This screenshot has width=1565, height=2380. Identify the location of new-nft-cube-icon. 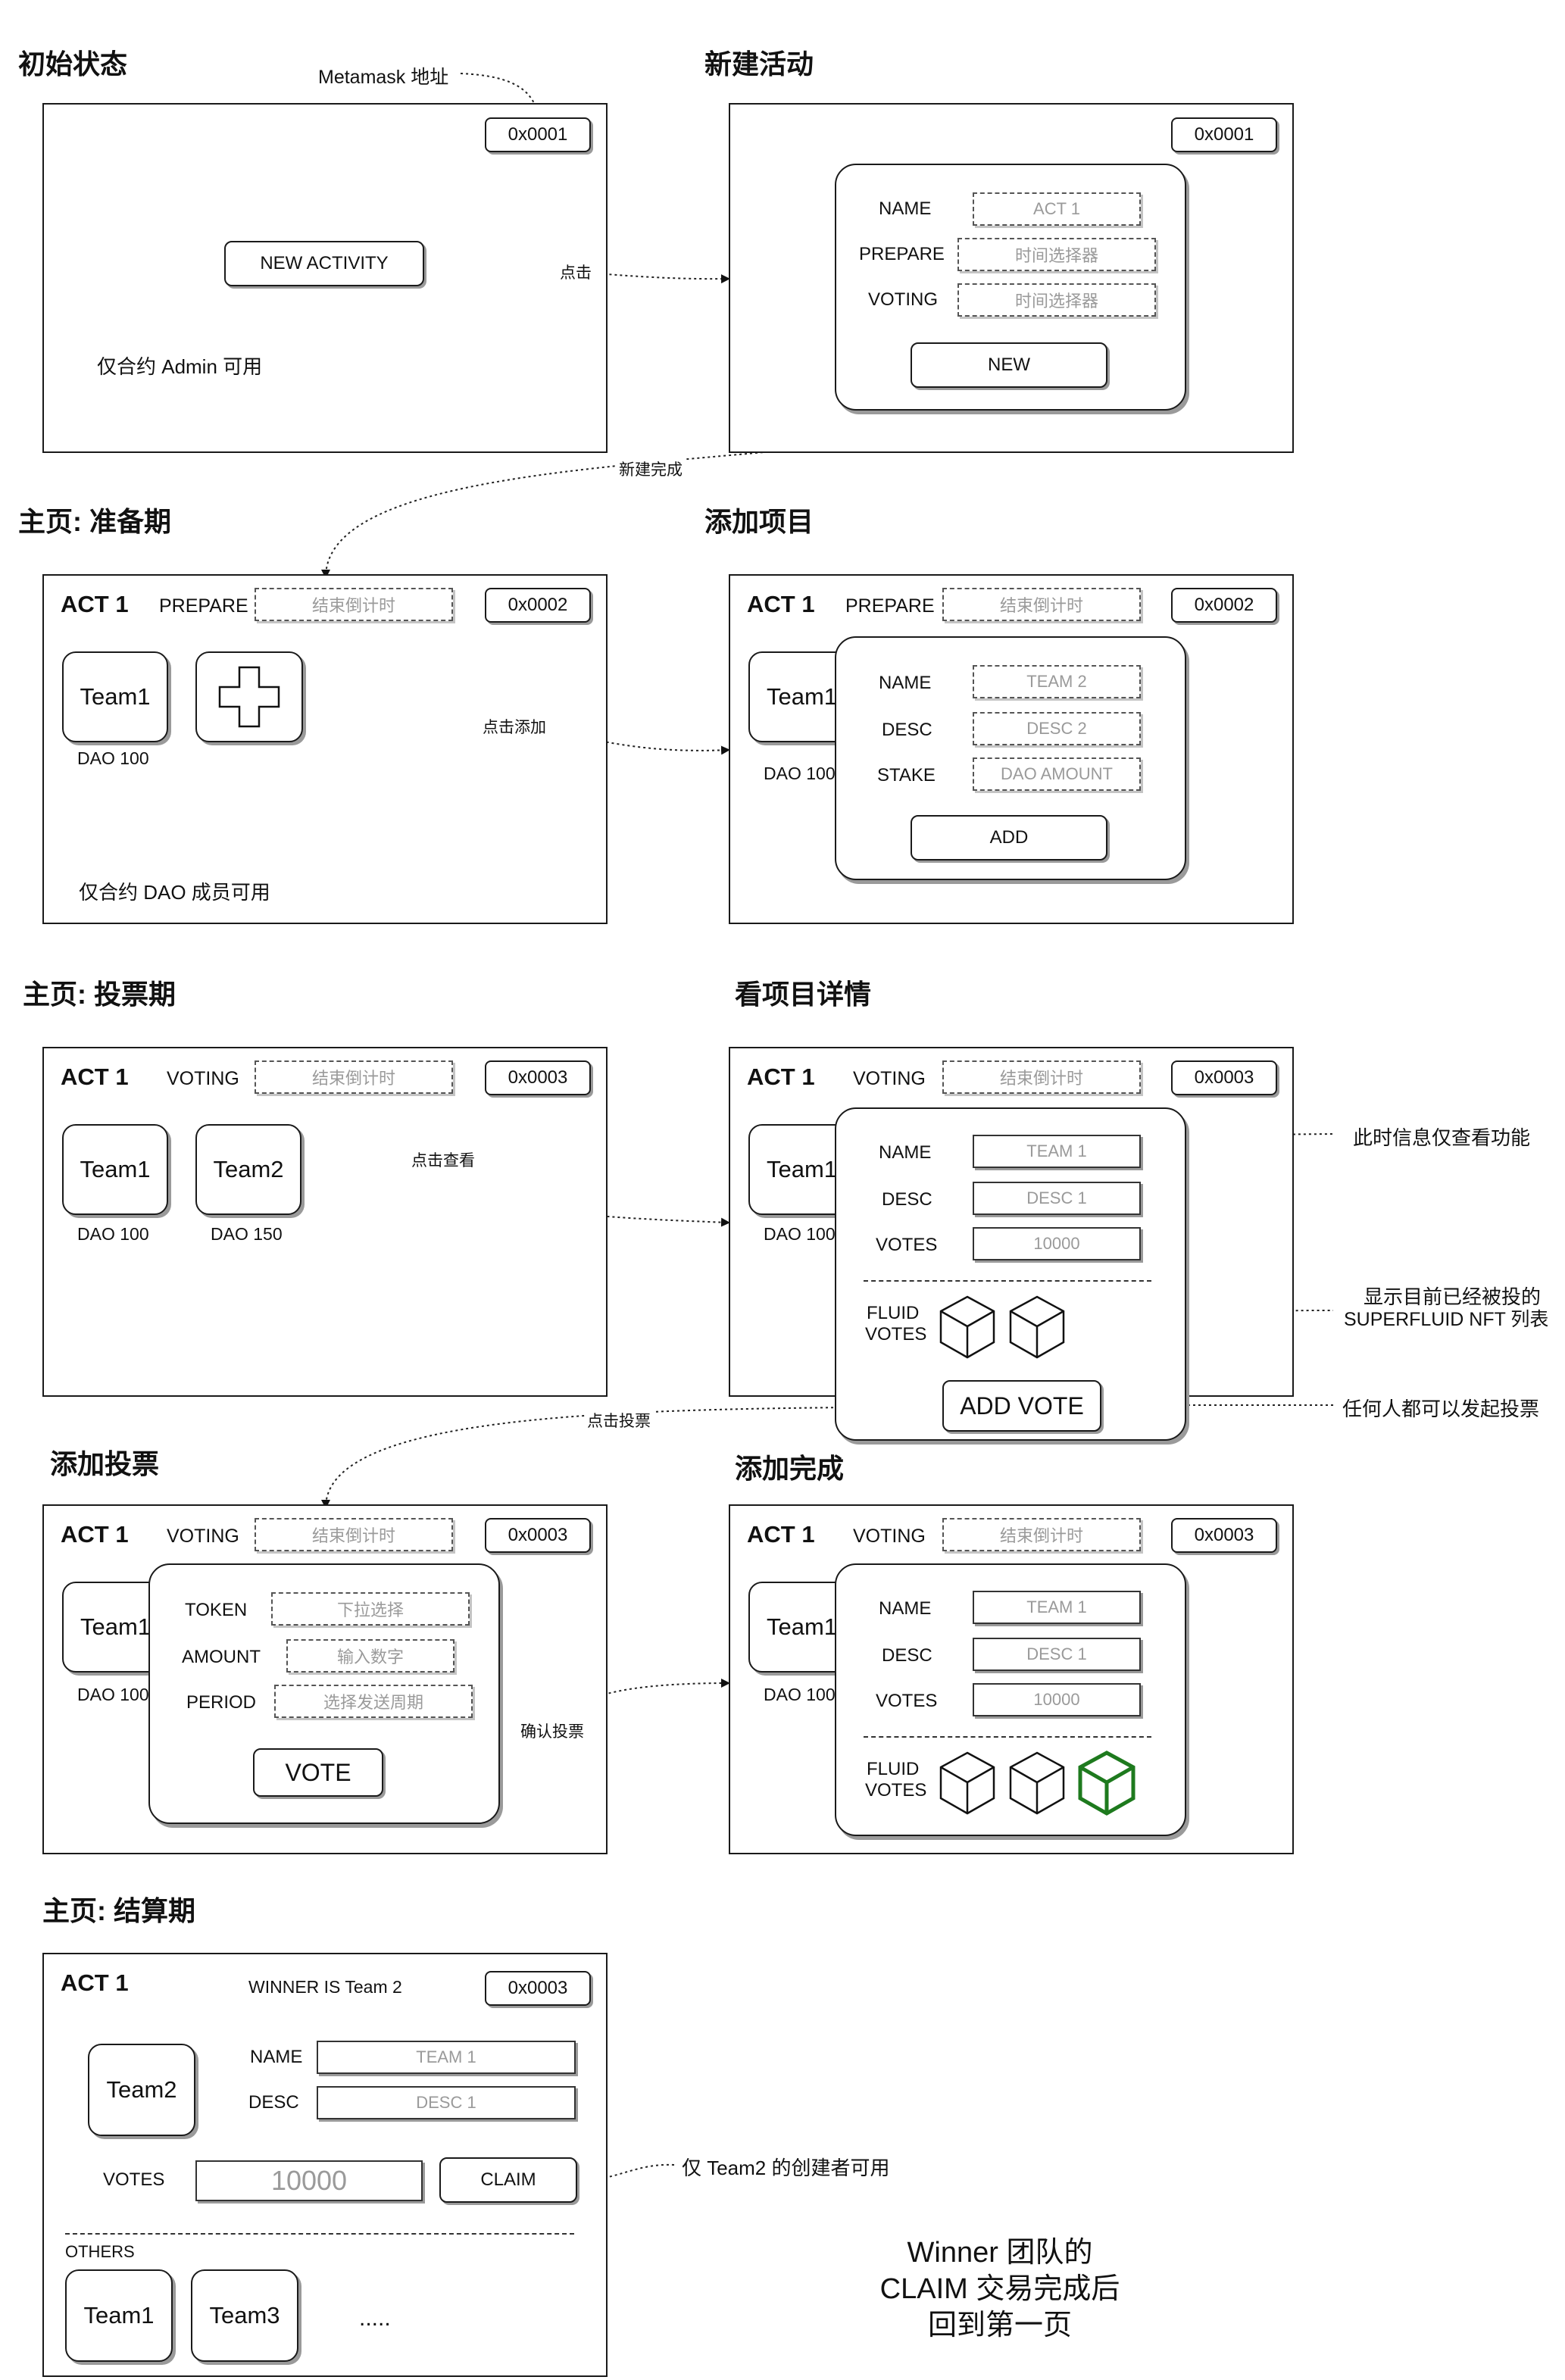
(1107, 1783).